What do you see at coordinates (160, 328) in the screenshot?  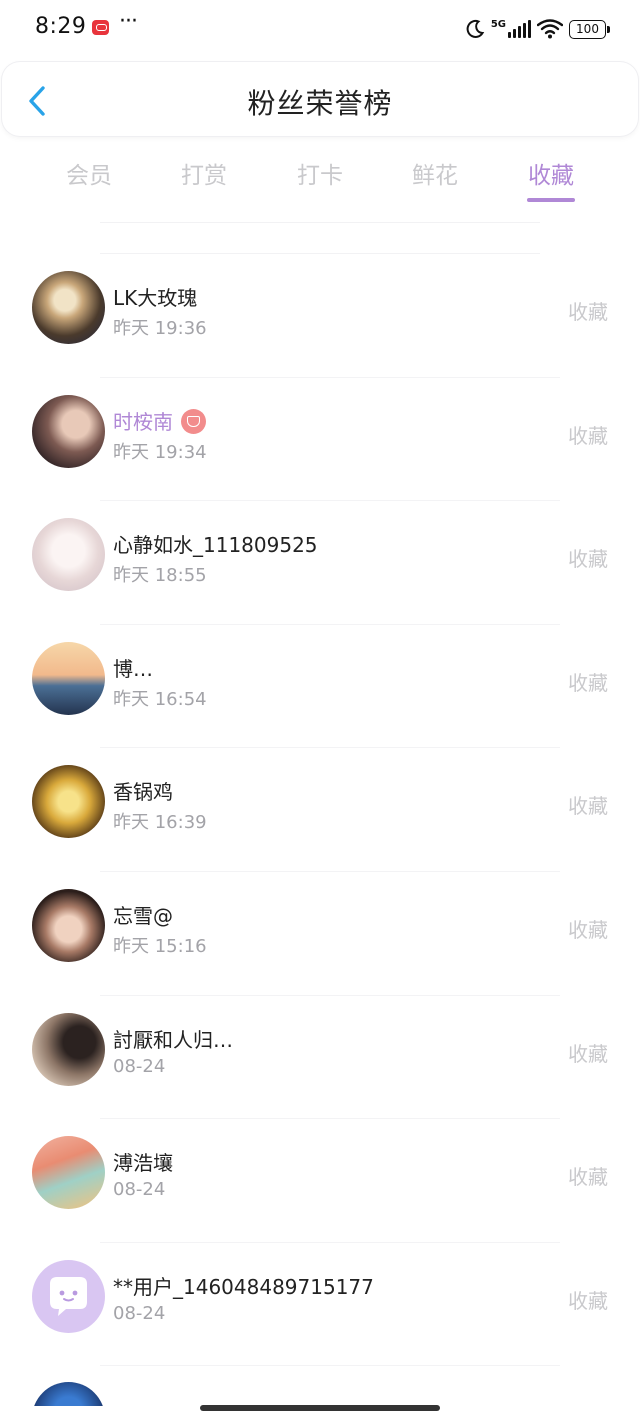 I see `timestamp: 昨天 19:36` at bounding box center [160, 328].